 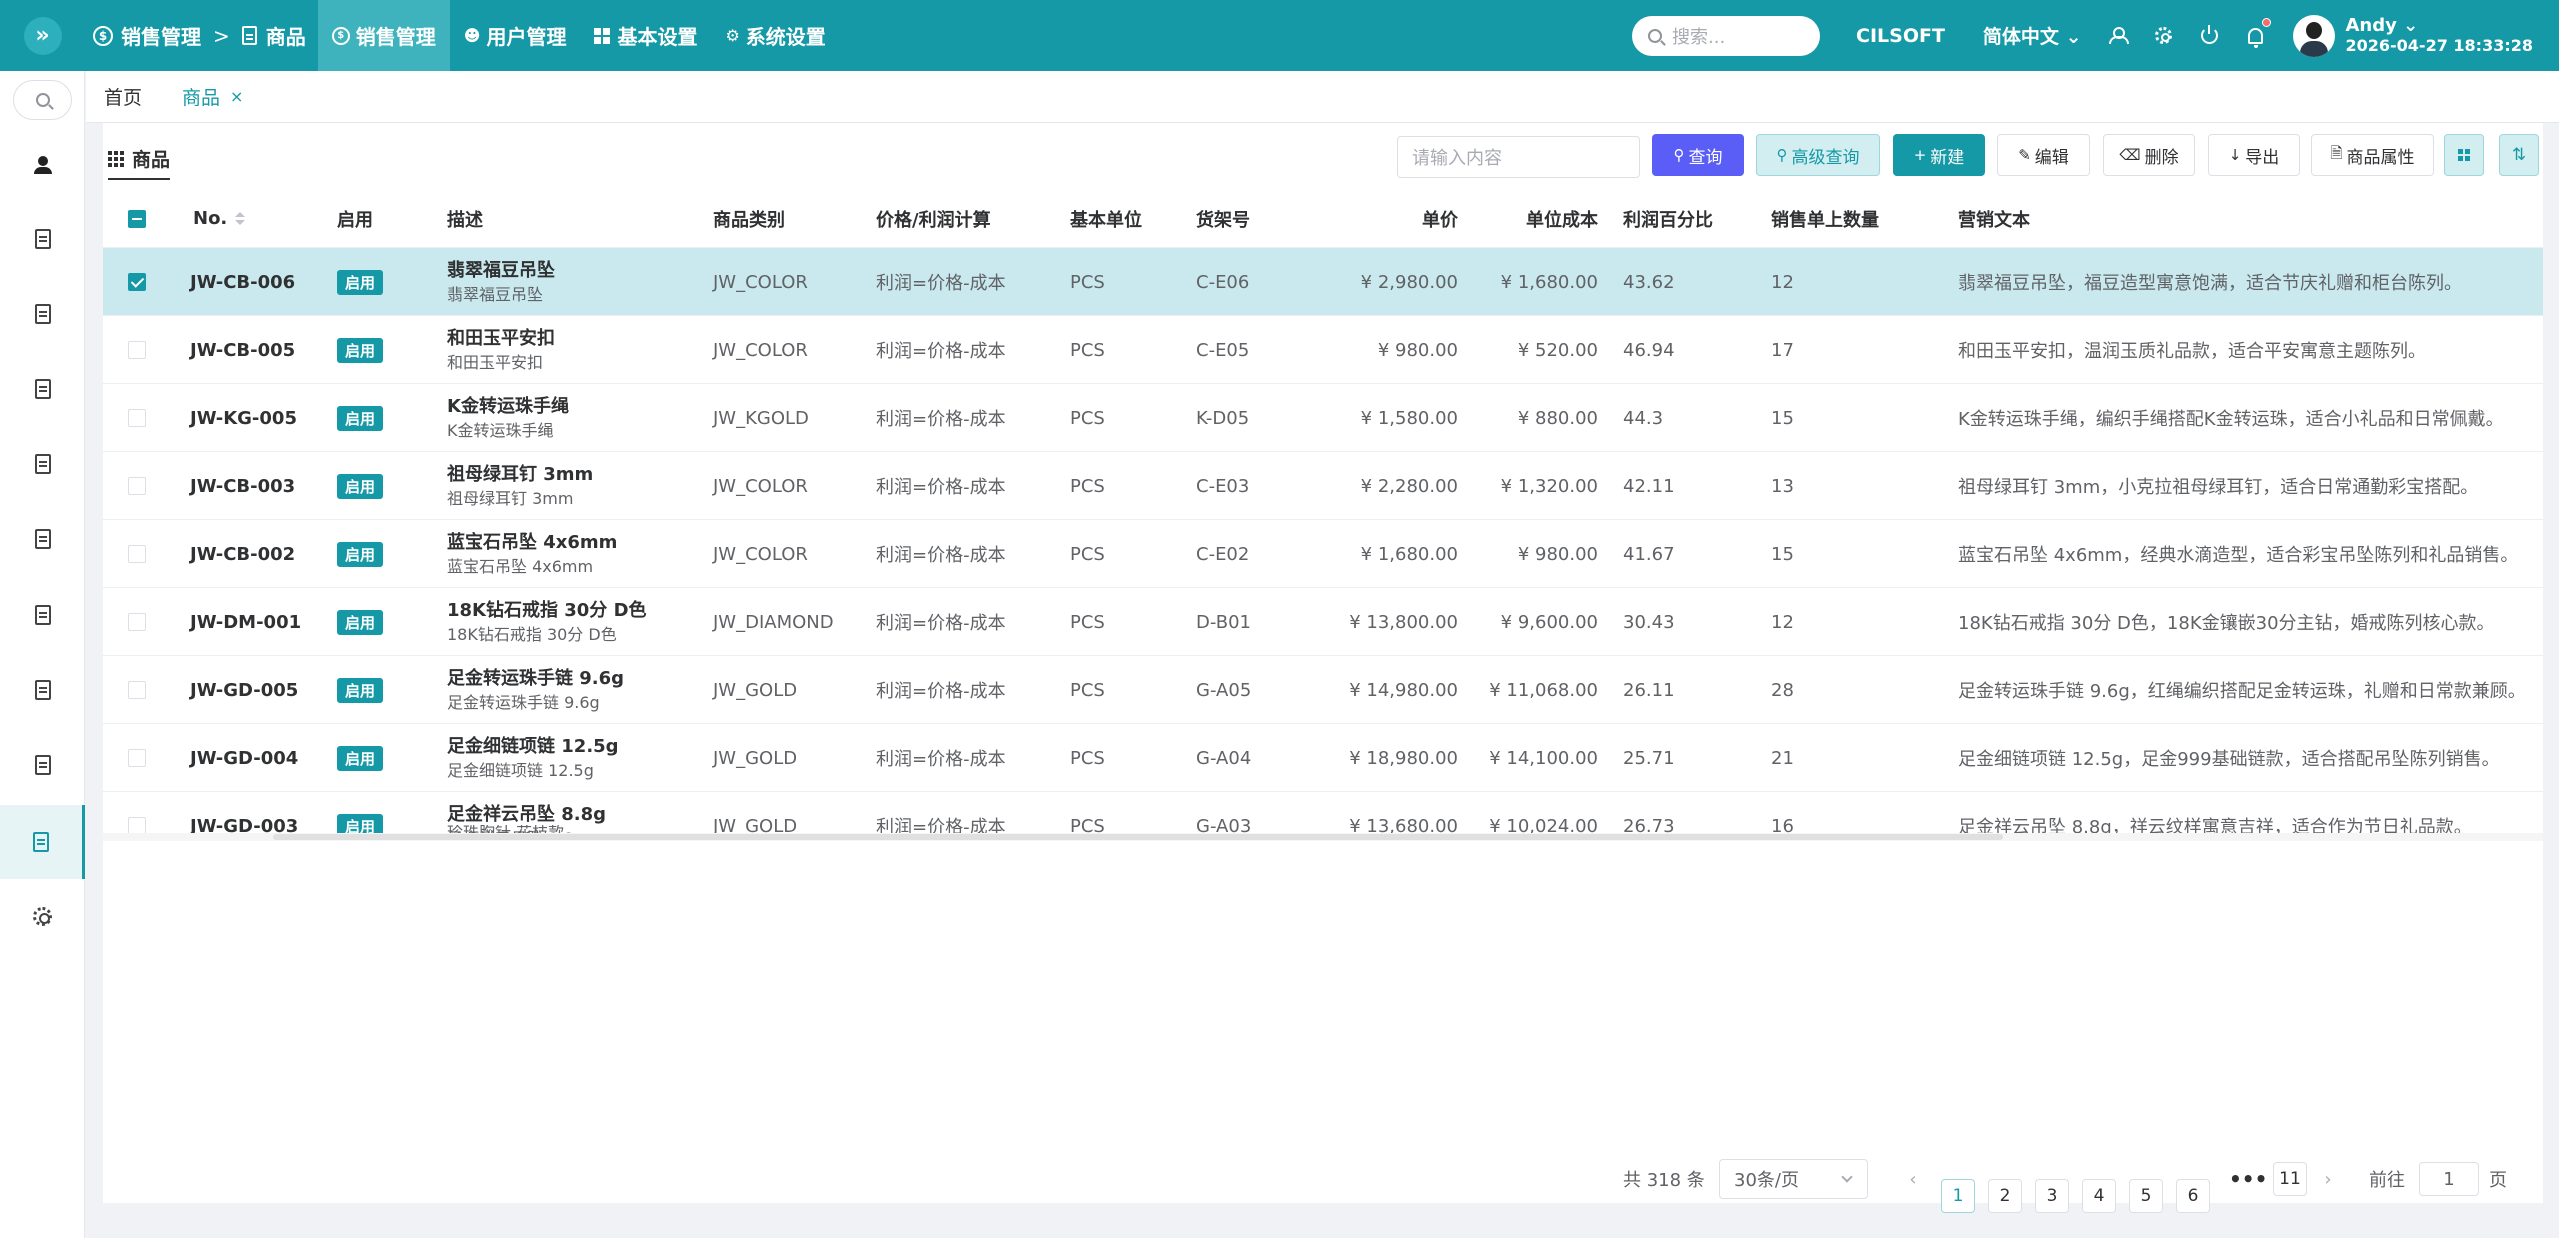 What do you see at coordinates (147, 35) in the screenshot?
I see `breadcrumb-module: $ 销售管理` at bounding box center [147, 35].